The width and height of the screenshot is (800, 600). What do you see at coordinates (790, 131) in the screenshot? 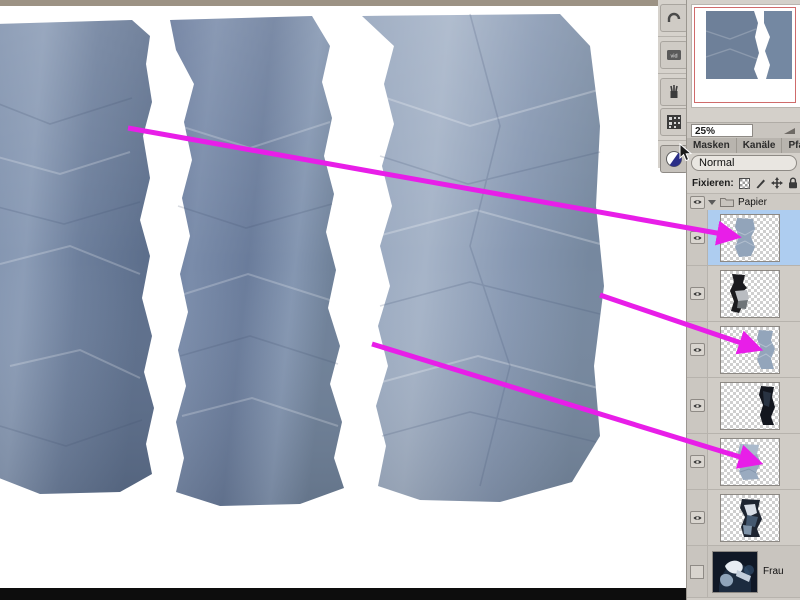
I see `zoom-slider-icon` at bounding box center [790, 131].